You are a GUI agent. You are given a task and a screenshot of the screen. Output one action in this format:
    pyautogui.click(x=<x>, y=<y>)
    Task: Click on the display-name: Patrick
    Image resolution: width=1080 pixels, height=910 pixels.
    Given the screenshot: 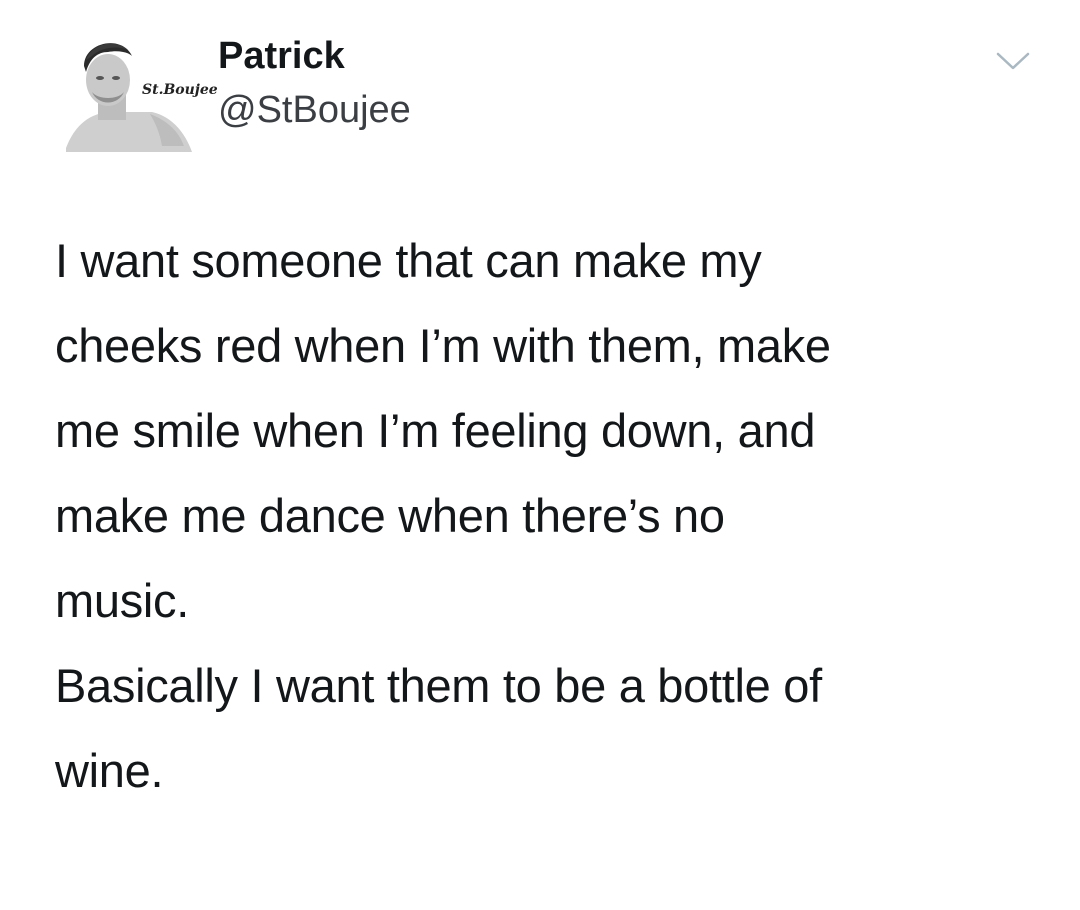 What is the action you would take?
    pyautogui.click(x=281, y=56)
    